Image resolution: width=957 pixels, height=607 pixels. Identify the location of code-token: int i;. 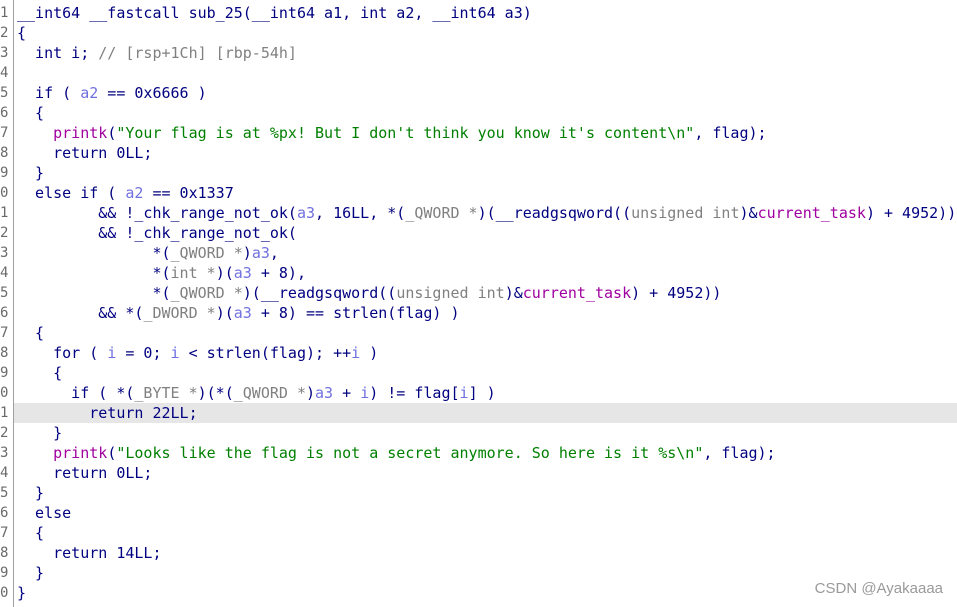
(58, 53).